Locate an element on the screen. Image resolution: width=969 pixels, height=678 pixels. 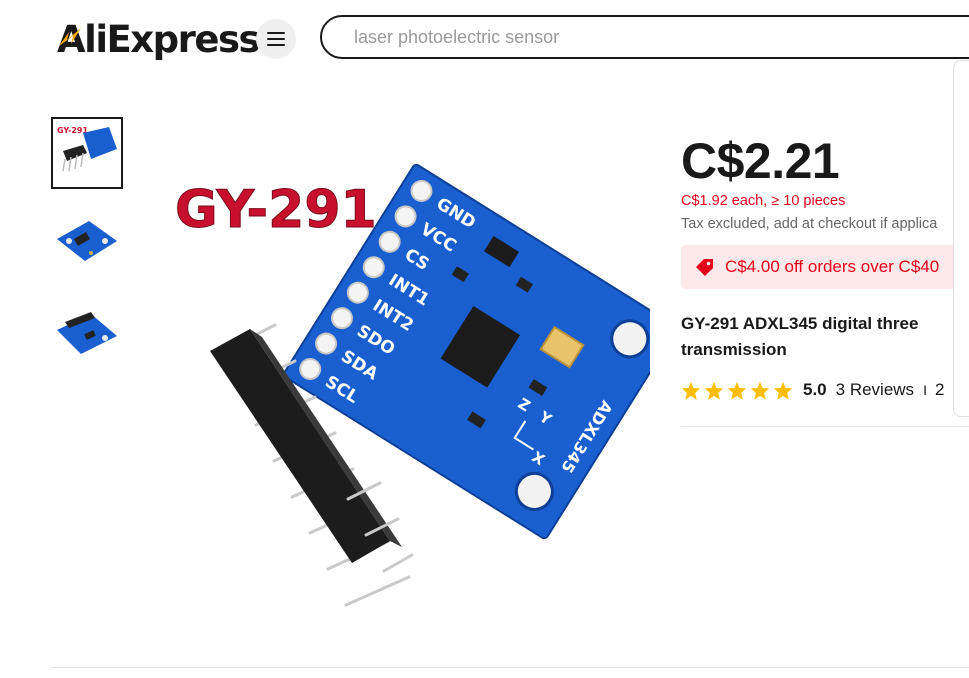
menu-button is located at coordinates (276, 39).